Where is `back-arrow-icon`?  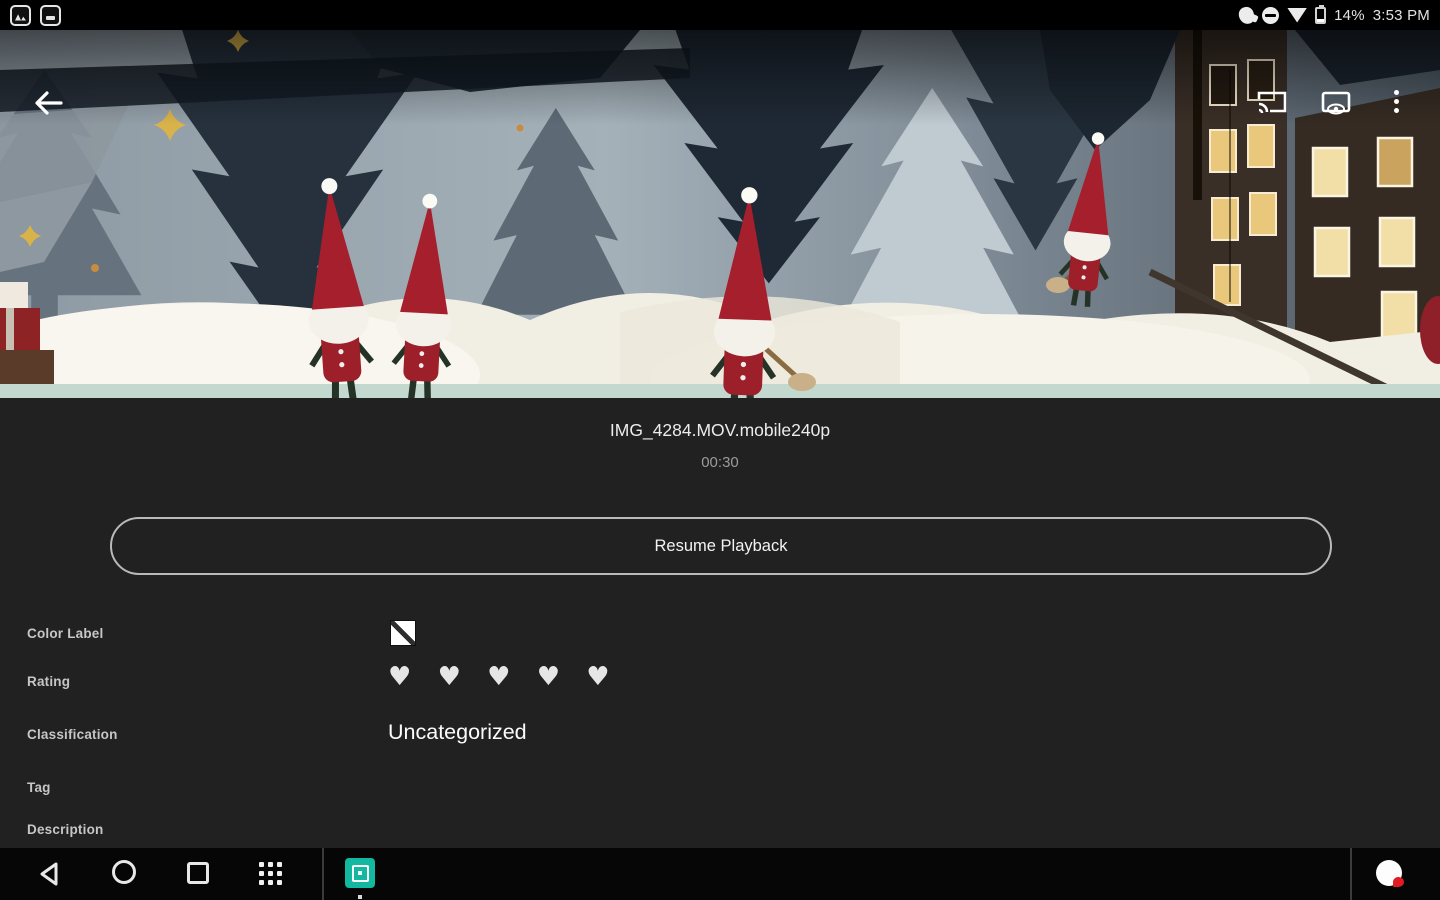
back-arrow-icon is located at coordinates (49, 105).